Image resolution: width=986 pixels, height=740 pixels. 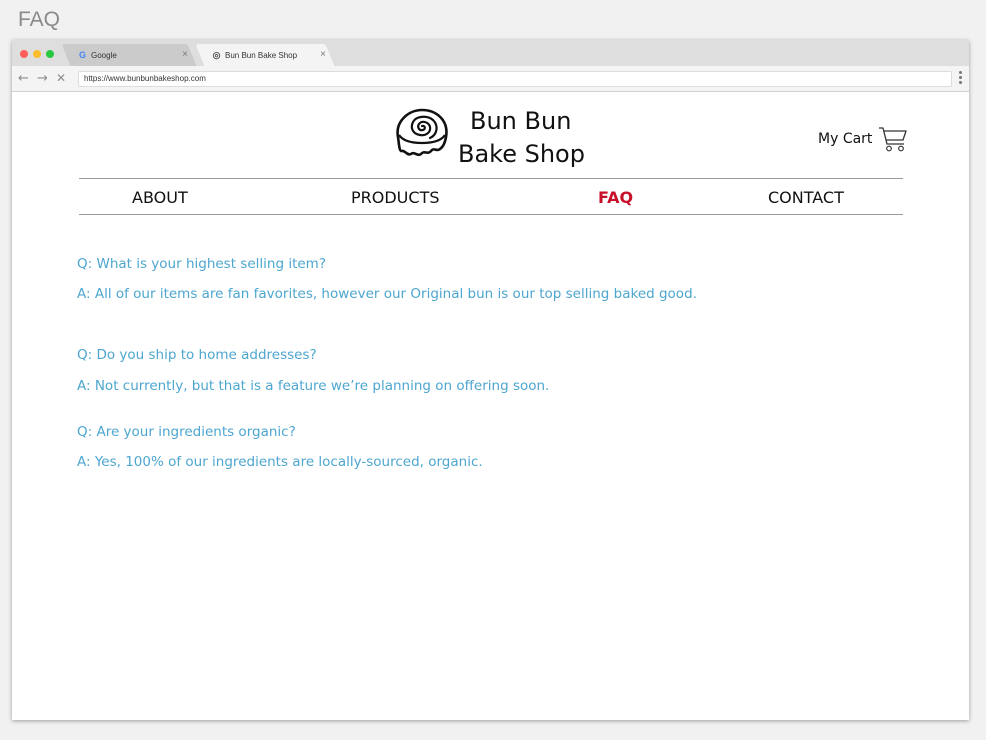 What do you see at coordinates (201, 264) in the screenshot?
I see `faq-question: Q: What is your highest selling item?` at bounding box center [201, 264].